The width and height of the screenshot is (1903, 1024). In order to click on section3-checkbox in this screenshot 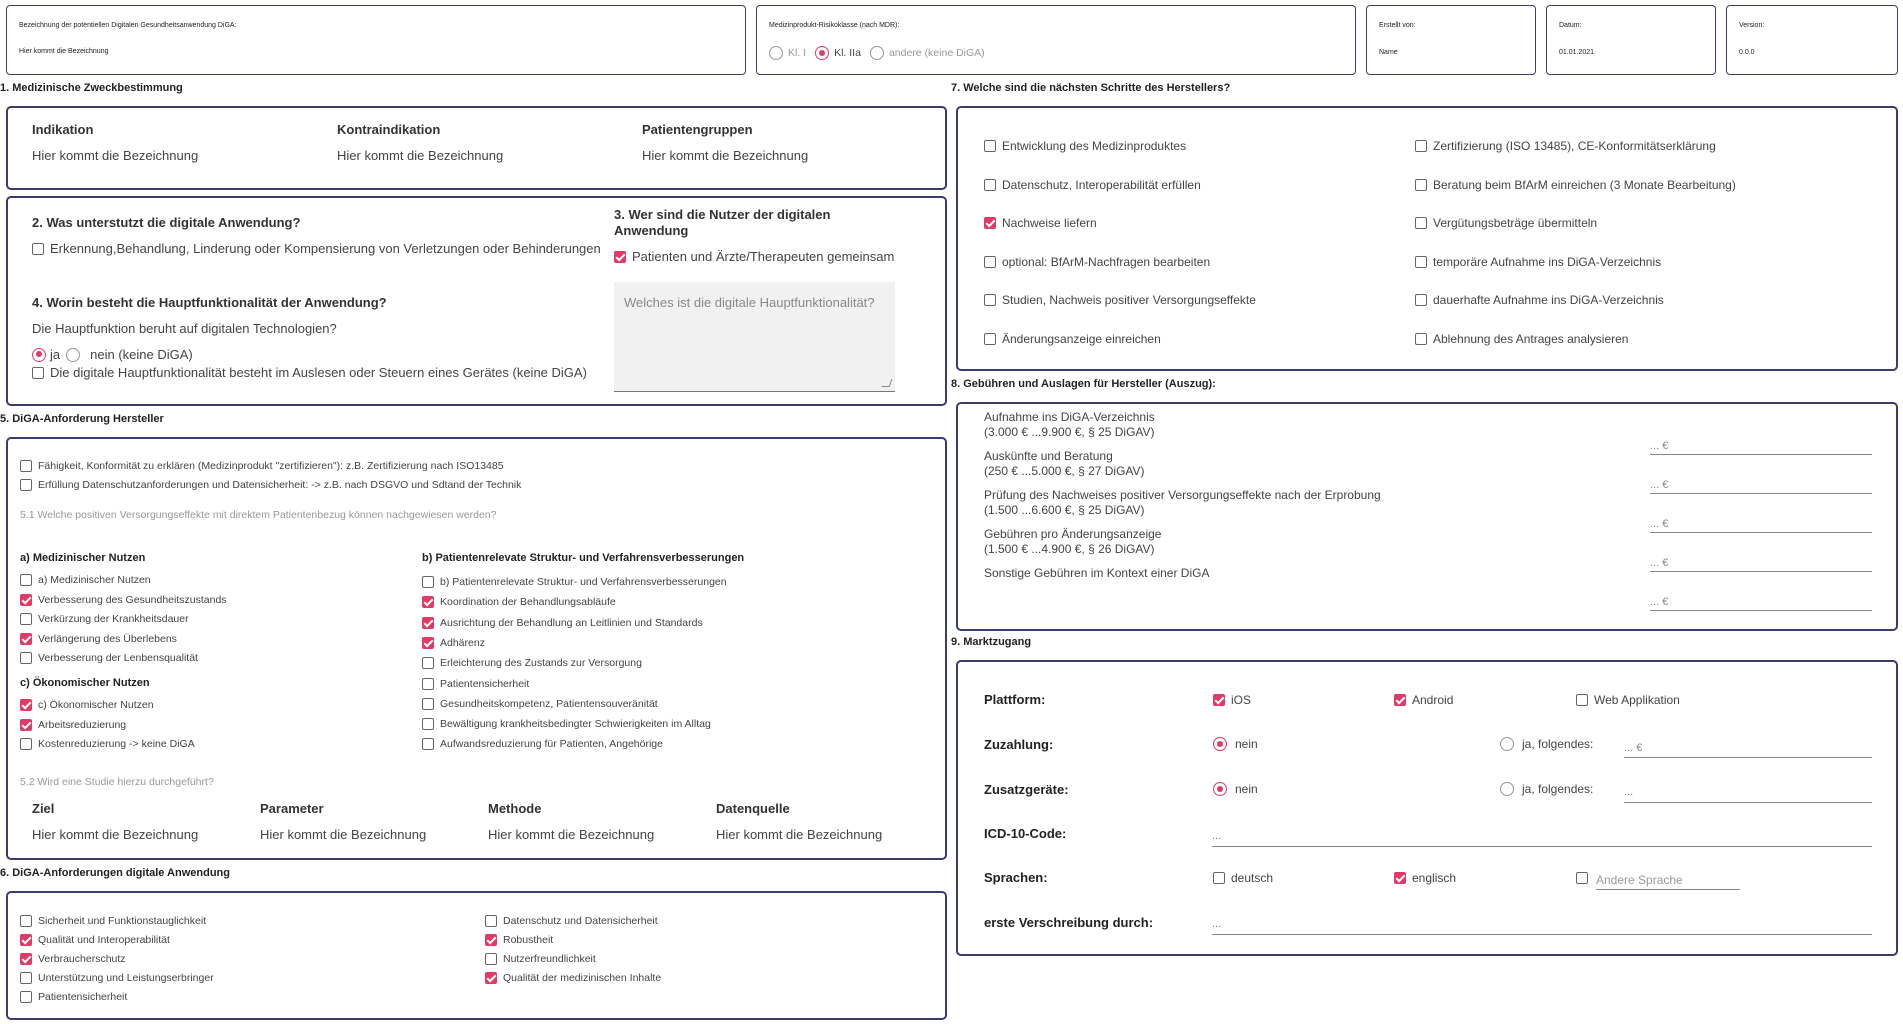, I will do `click(620, 256)`.